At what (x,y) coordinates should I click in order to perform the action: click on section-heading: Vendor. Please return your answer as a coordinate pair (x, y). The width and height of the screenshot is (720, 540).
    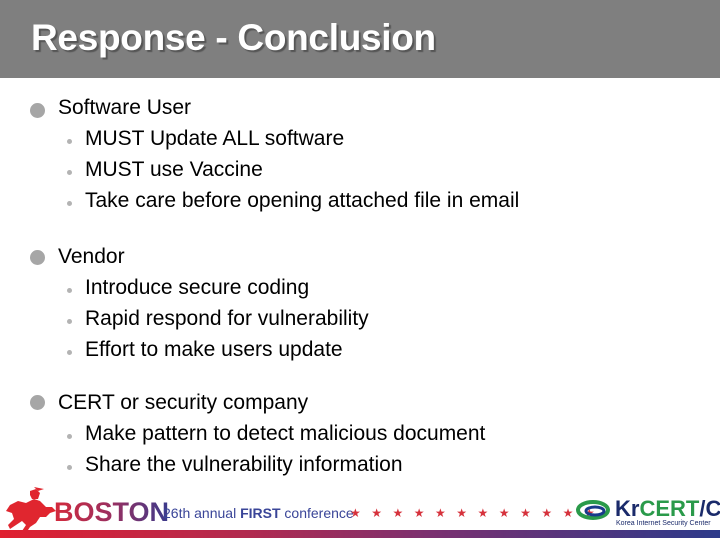
    Looking at the image, I should click on (91, 256).